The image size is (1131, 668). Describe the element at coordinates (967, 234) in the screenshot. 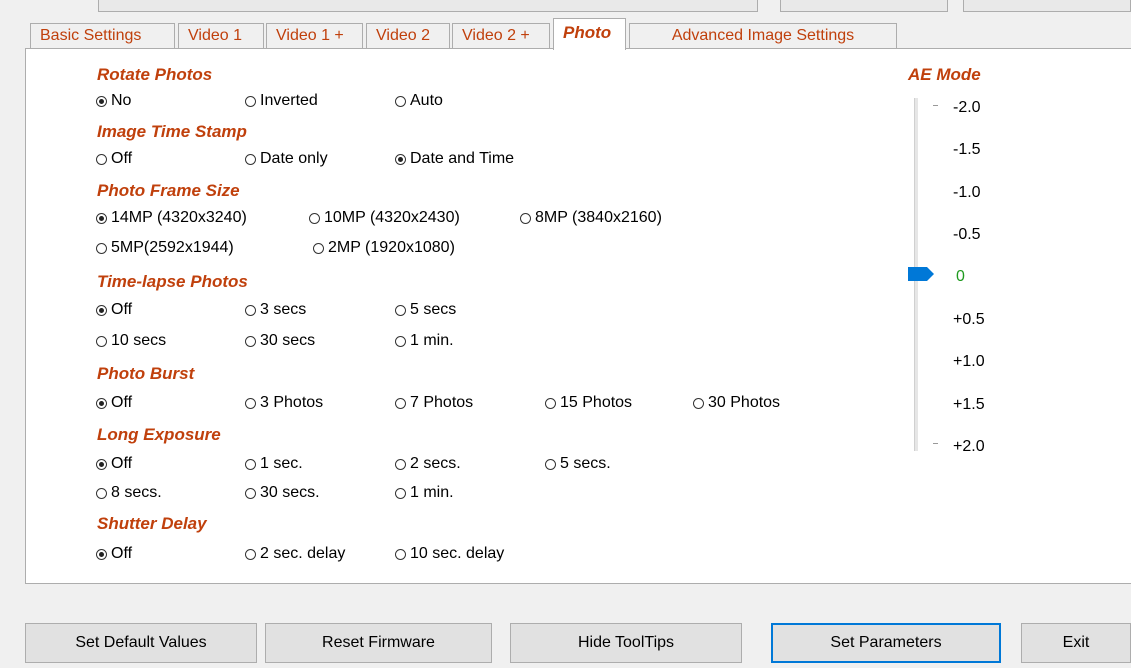

I see `ae-label-minus-0-5: -0.5` at that location.